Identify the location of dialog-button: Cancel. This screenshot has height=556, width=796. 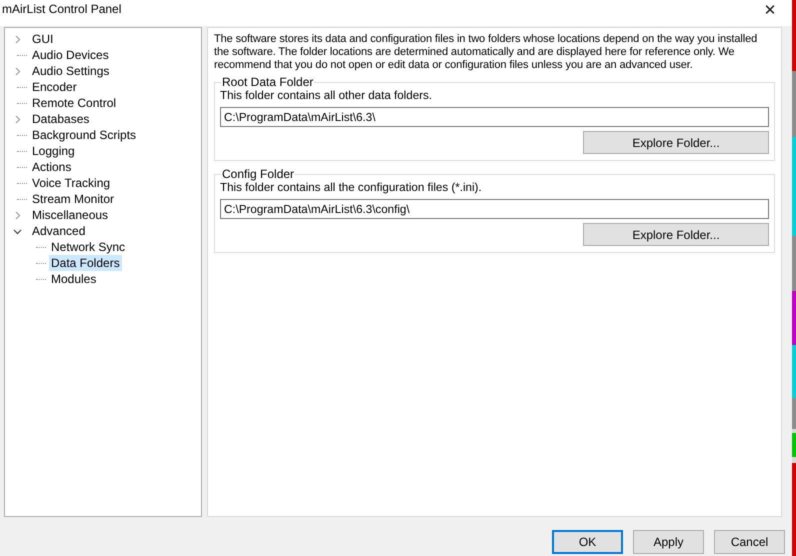
(749, 542).